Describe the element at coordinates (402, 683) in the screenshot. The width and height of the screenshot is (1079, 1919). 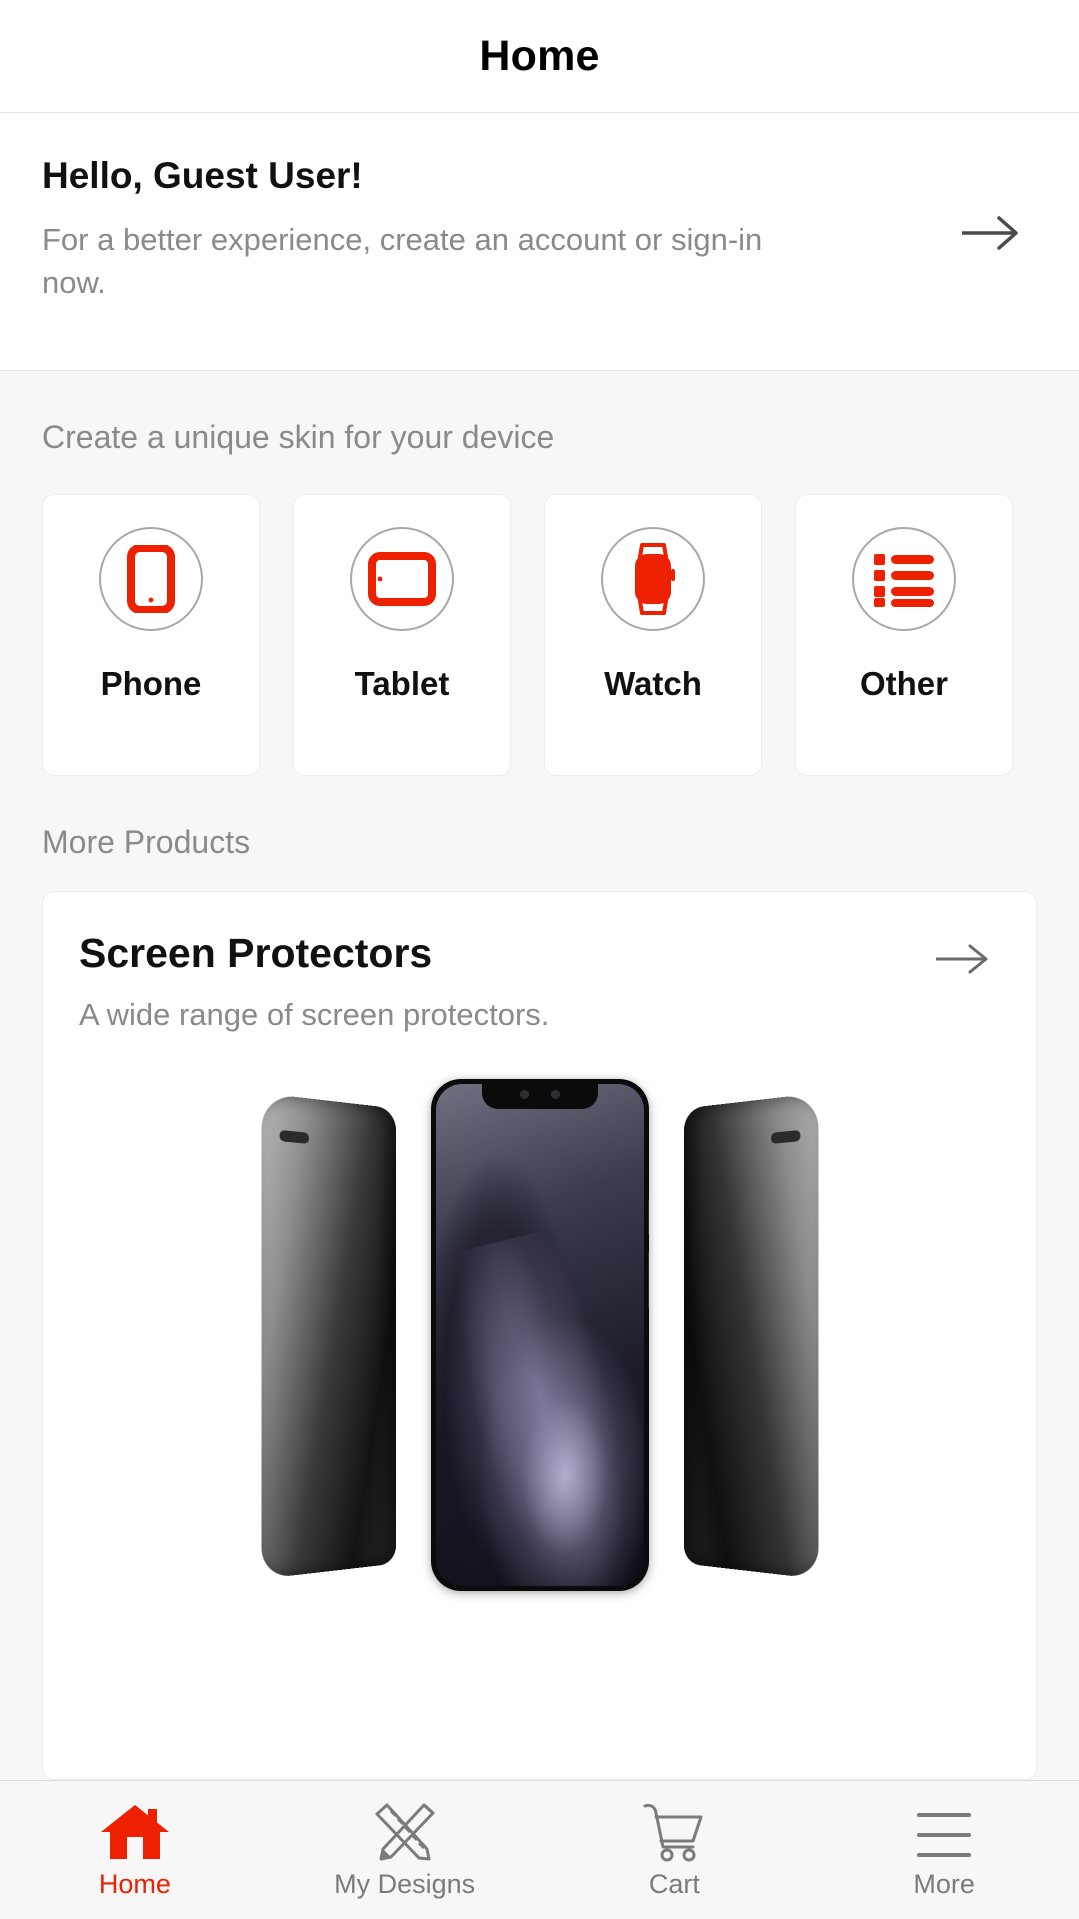
I see `device-card-label: Tablet` at that location.